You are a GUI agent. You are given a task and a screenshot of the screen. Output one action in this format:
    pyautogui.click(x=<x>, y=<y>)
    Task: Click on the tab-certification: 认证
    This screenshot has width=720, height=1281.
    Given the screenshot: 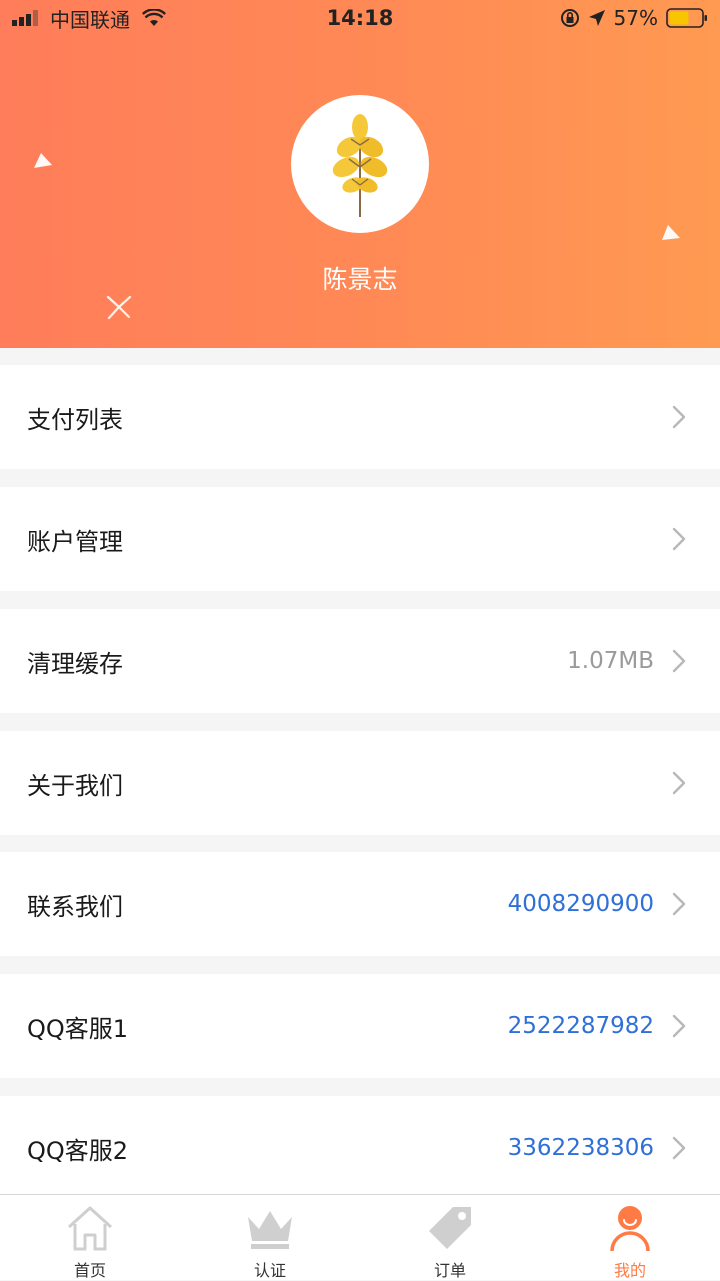 What is the action you would take?
    pyautogui.click(x=270, y=1238)
    